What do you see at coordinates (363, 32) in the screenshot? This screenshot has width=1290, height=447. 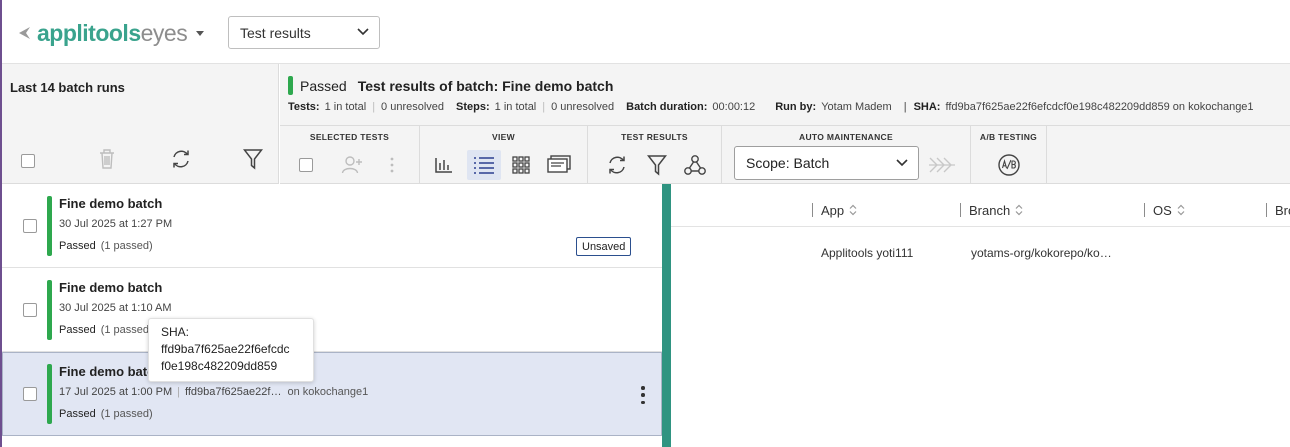 I see `chevron-down-icon` at bounding box center [363, 32].